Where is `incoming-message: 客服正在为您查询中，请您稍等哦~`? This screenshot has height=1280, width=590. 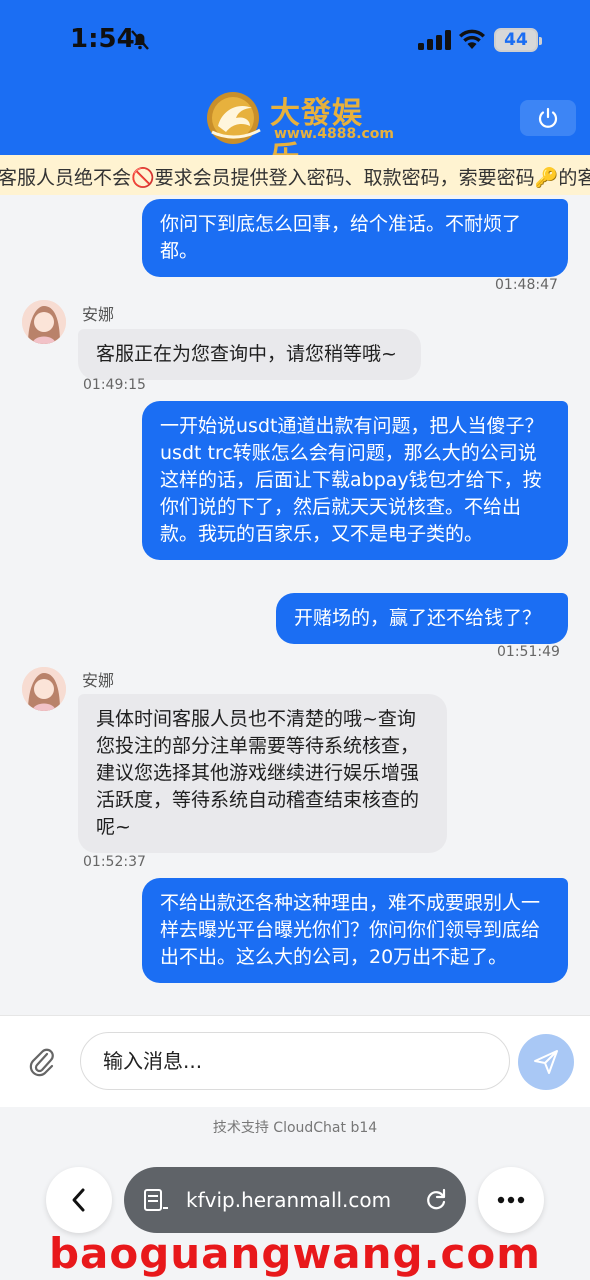
incoming-message: 客服正在为您查询中，请您稍等哦~ is located at coordinates (249, 354).